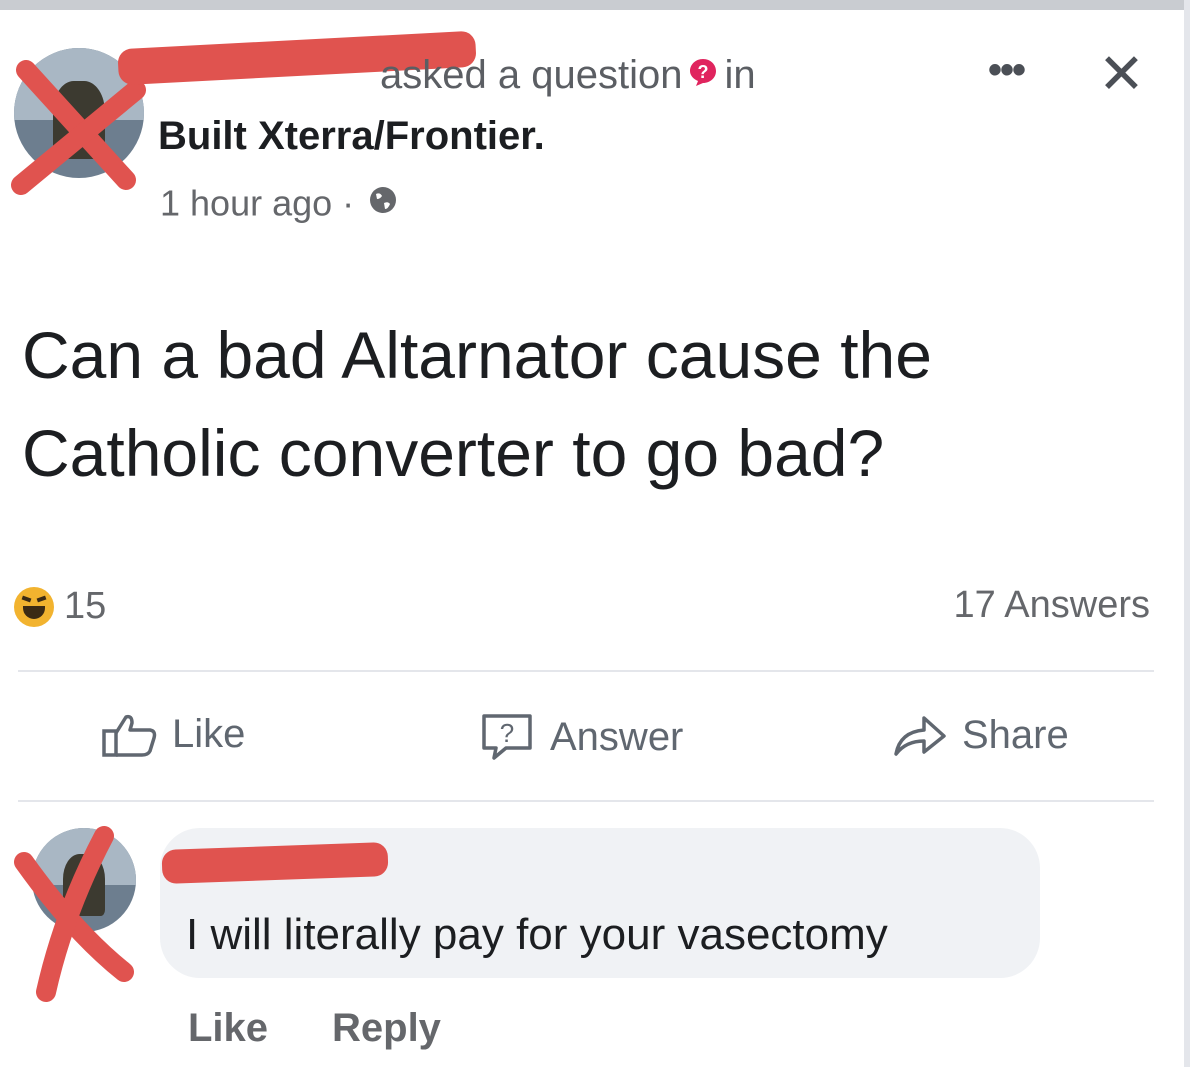 The image size is (1190, 1067). What do you see at coordinates (386, 1028) in the screenshot?
I see `comment-reply-button: Reply` at bounding box center [386, 1028].